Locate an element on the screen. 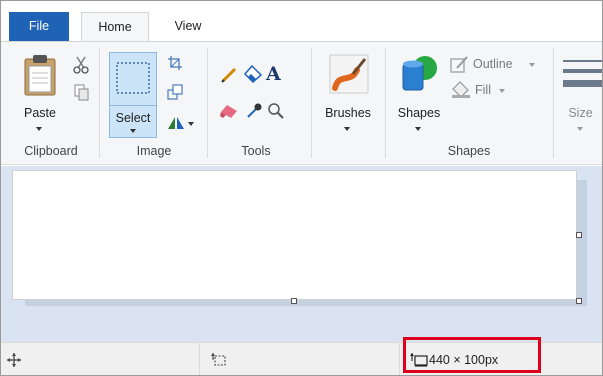 The width and height of the screenshot is (603, 376). resize-handle-corner is located at coordinates (579, 301).